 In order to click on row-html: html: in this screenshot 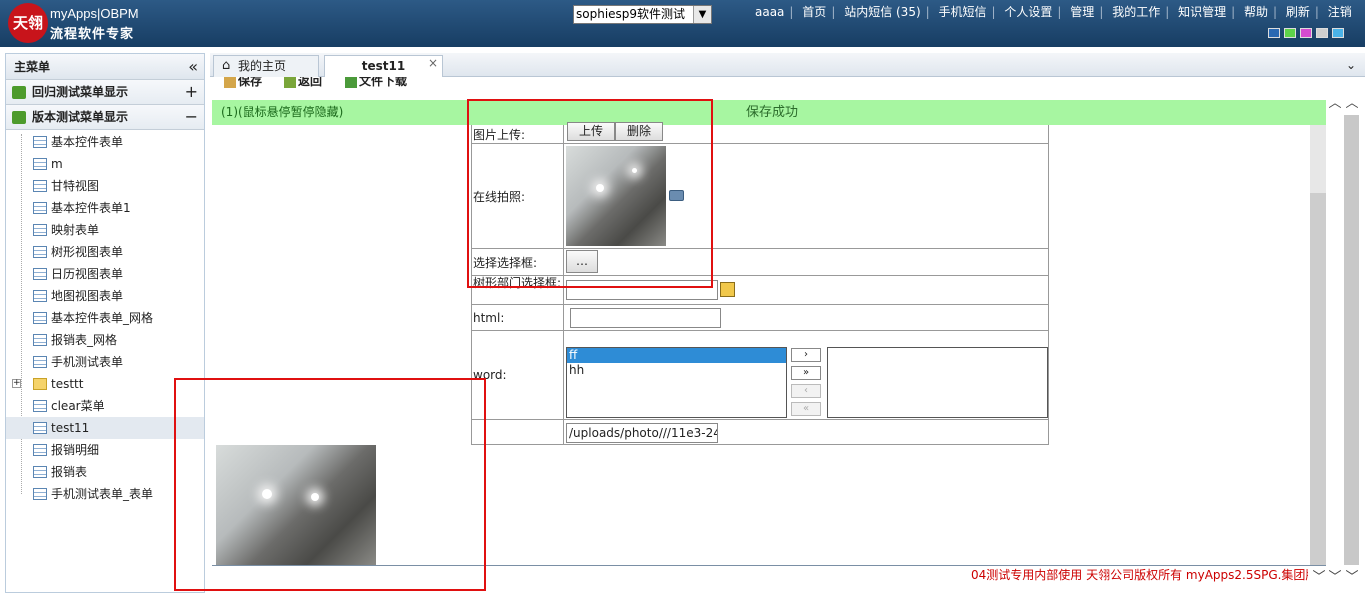, I will do `click(760, 318)`.